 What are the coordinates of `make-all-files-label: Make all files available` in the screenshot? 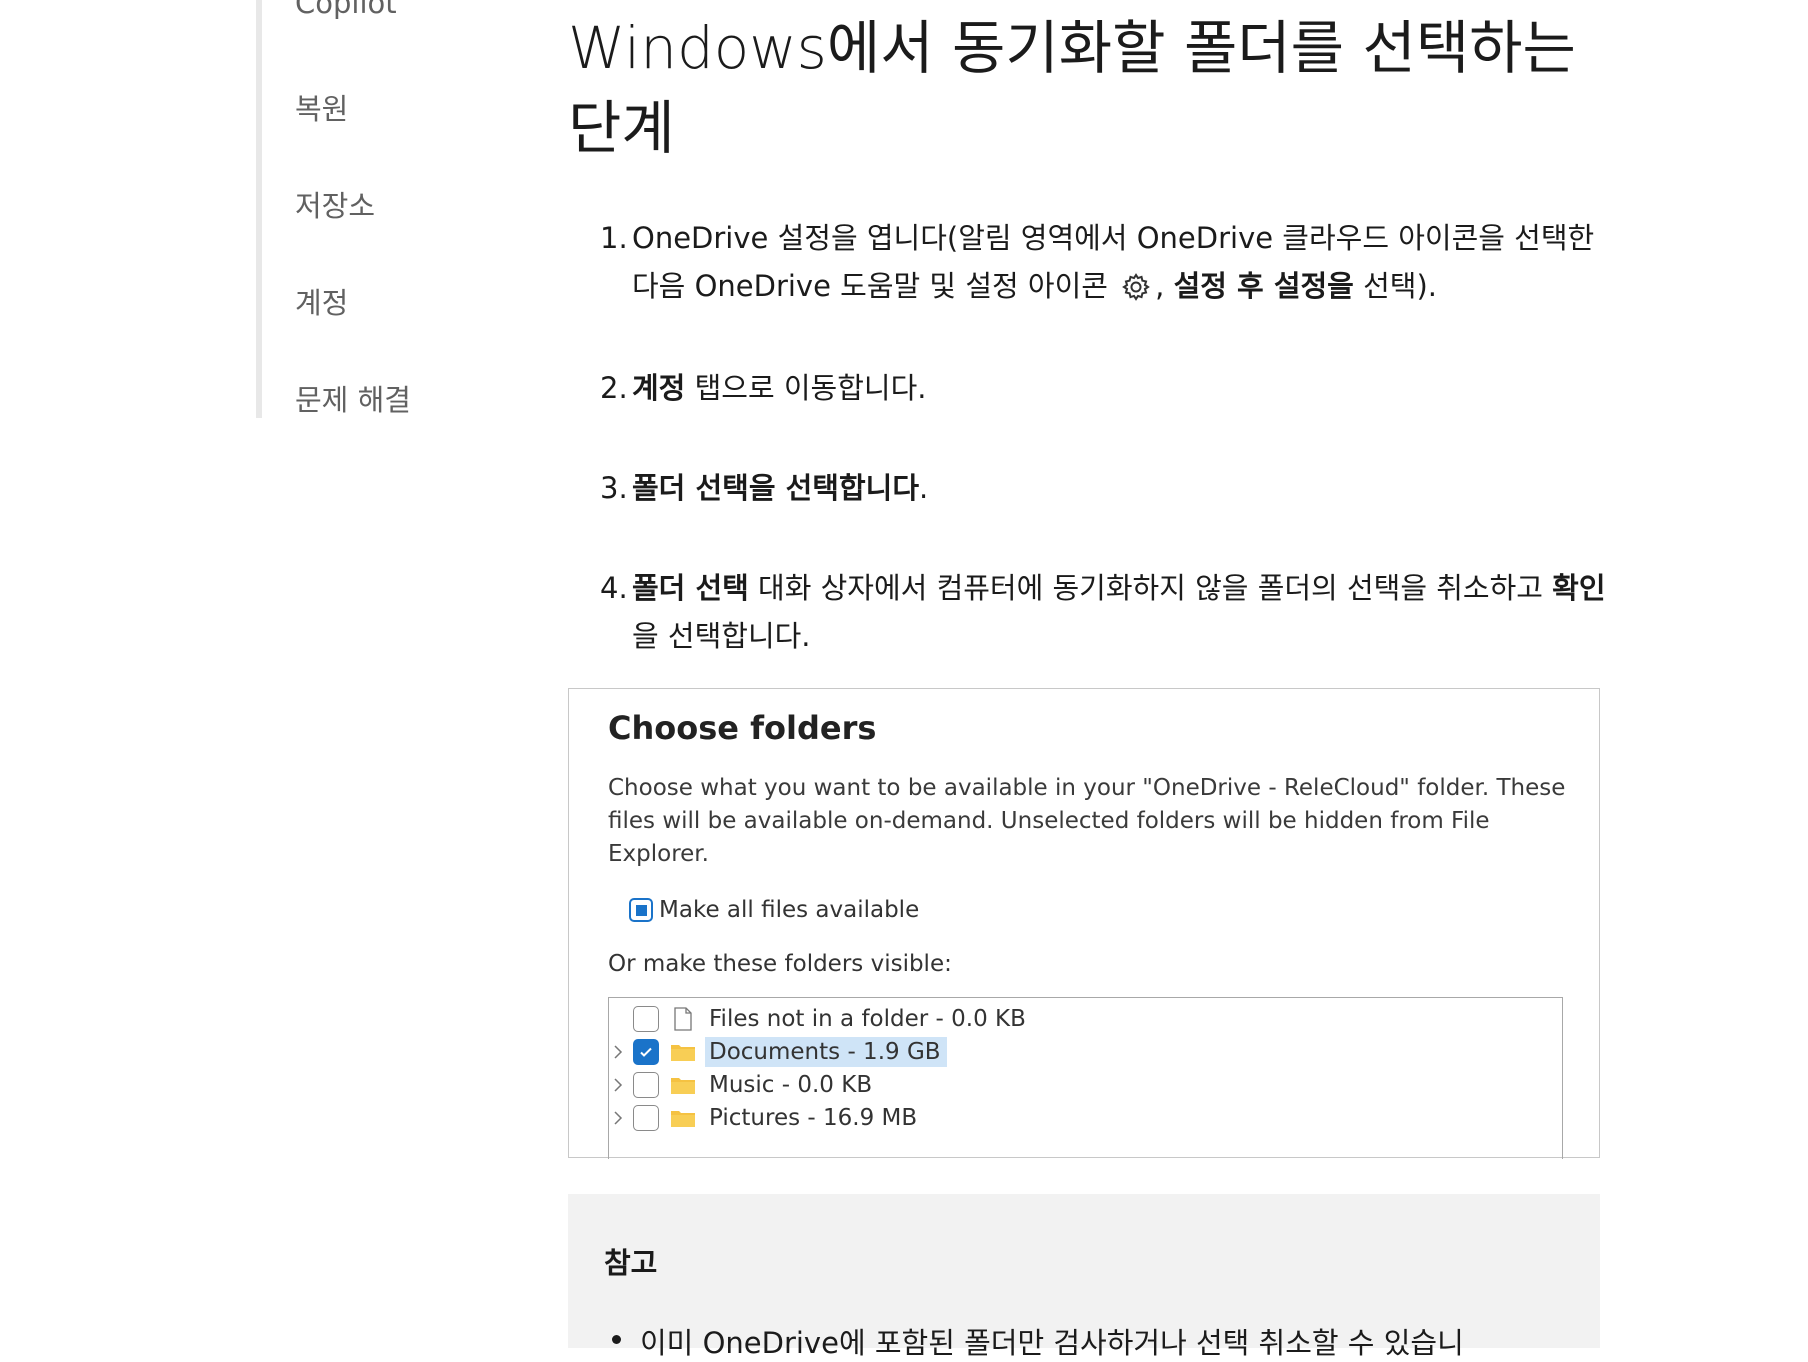 It's located at (789, 910).